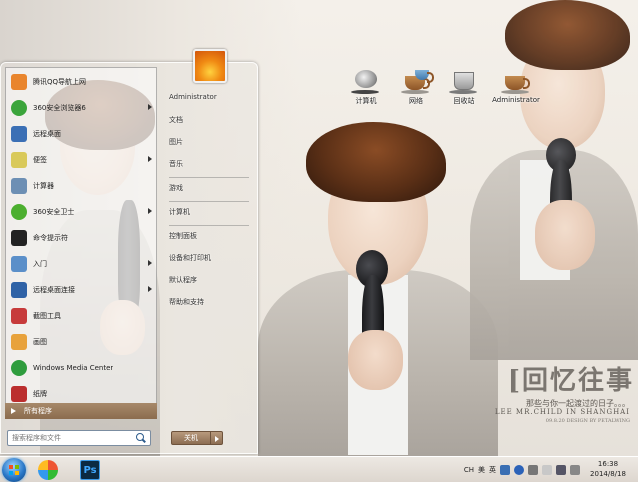 The height and width of the screenshot is (482, 638). Describe the element at coordinates (141, 438) in the screenshot. I see `search-icon` at that location.